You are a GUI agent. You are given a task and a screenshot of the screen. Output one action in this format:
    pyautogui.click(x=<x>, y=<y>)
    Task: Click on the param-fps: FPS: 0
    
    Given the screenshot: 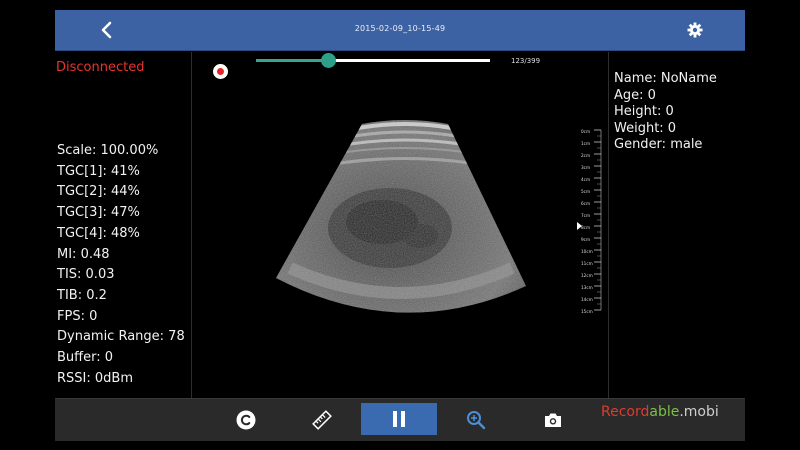 What is the action you would take?
    pyautogui.click(x=77, y=316)
    